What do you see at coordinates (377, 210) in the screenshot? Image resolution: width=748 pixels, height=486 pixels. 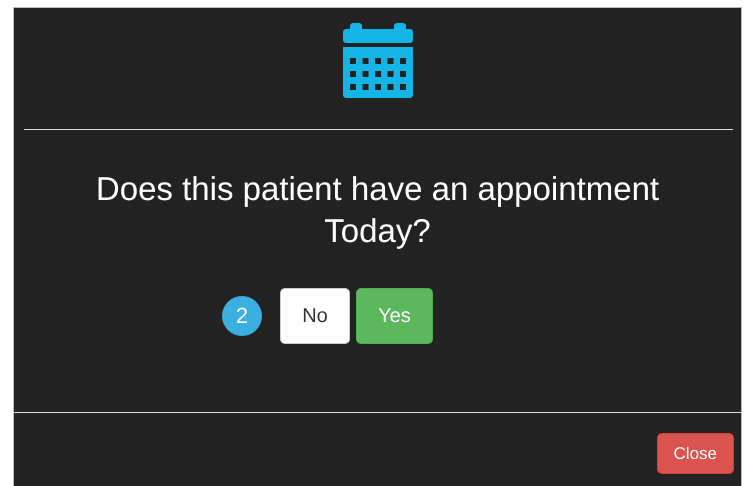 I see `question-text: Does this patient have an appointment Today?` at bounding box center [377, 210].